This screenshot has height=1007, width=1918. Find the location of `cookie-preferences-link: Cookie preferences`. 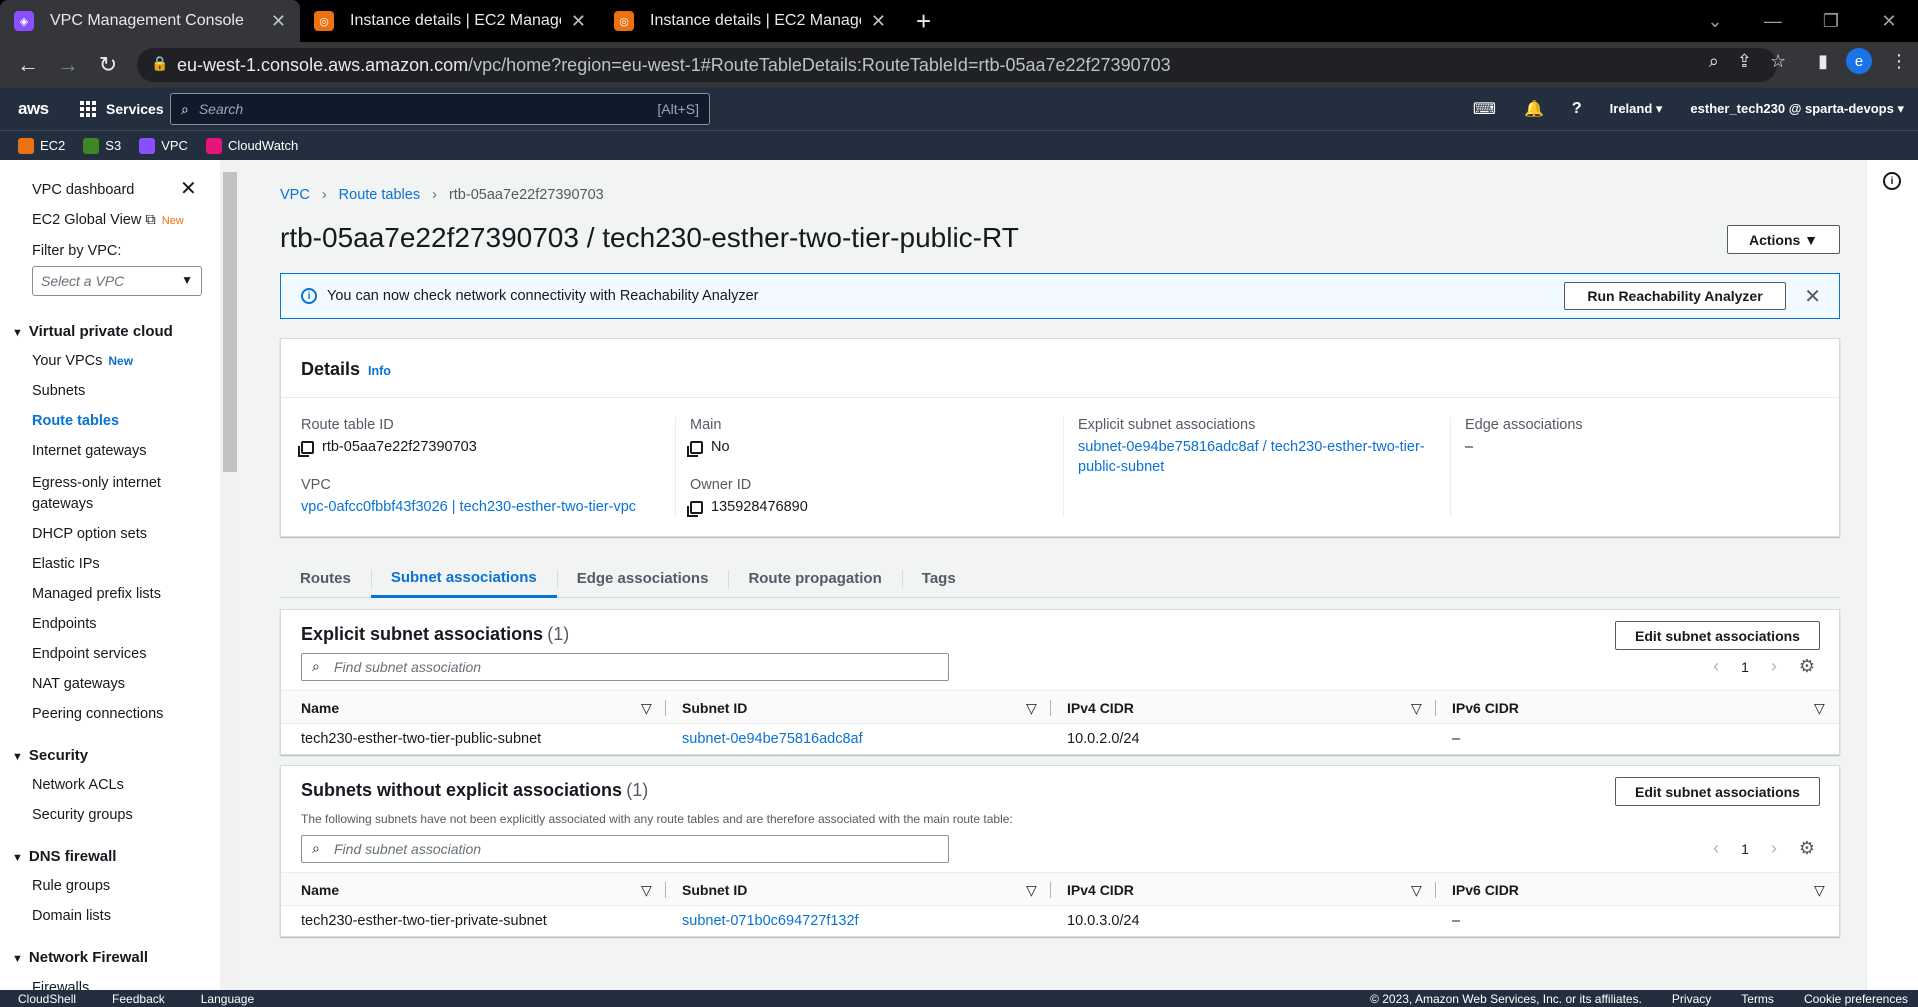

cookie-preferences-link: Cookie preferences is located at coordinates (1856, 999).